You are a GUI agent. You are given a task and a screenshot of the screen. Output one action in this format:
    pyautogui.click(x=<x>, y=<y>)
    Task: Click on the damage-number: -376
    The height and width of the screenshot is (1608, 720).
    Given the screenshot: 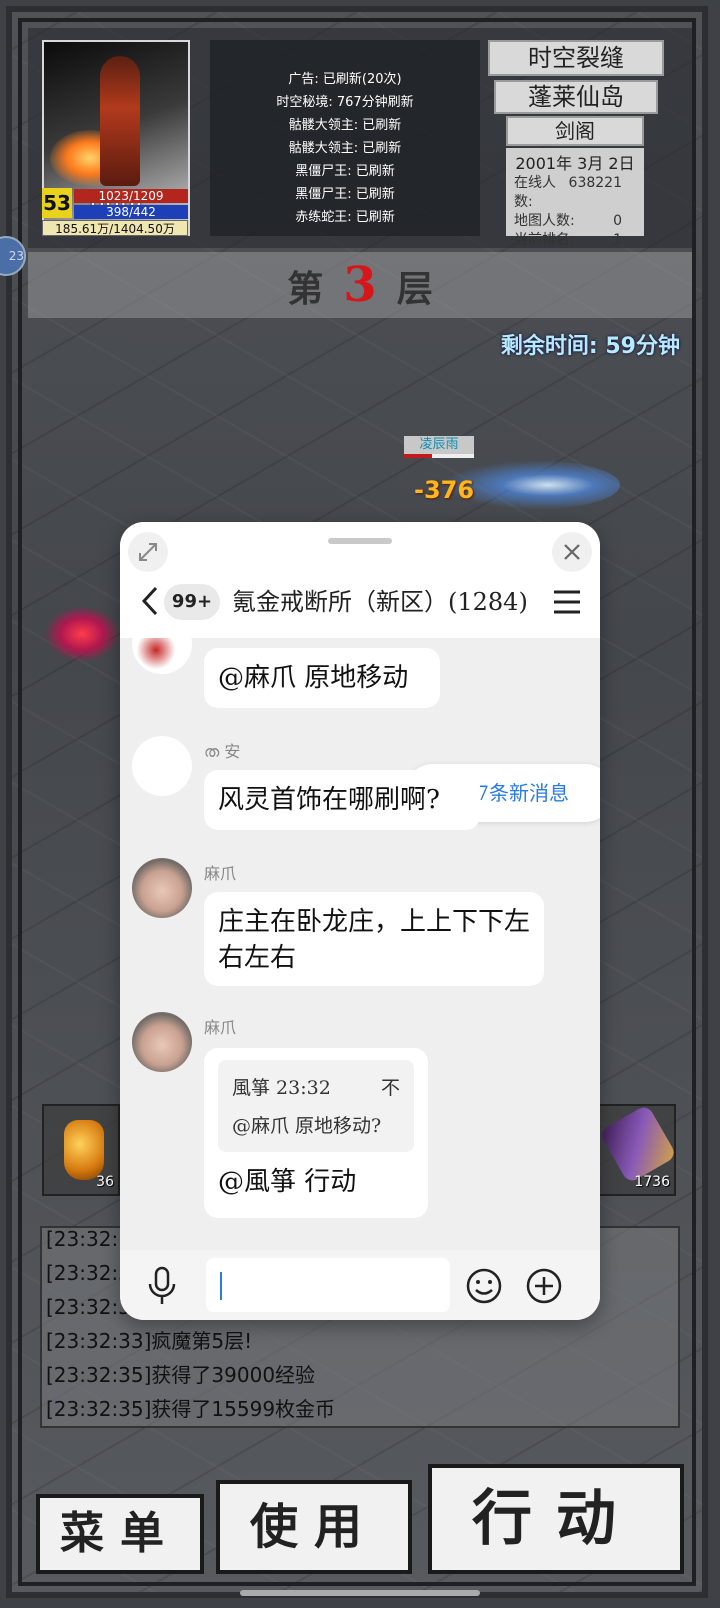 What is the action you would take?
    pyautogui.click(x=444, y=490)
    